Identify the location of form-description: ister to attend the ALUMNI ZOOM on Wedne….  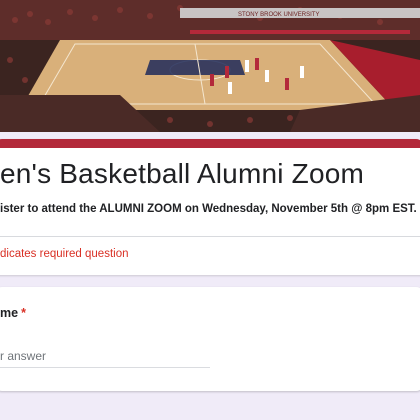
(208, 209).